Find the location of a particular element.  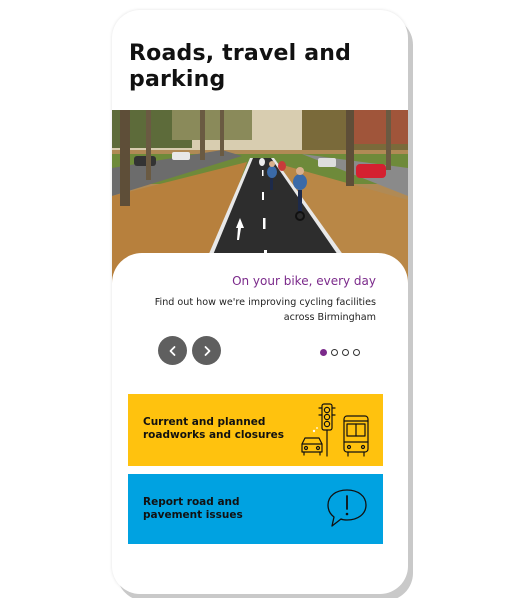

speech-bubble-exclamation-icon is located at coordinates (347, 508).